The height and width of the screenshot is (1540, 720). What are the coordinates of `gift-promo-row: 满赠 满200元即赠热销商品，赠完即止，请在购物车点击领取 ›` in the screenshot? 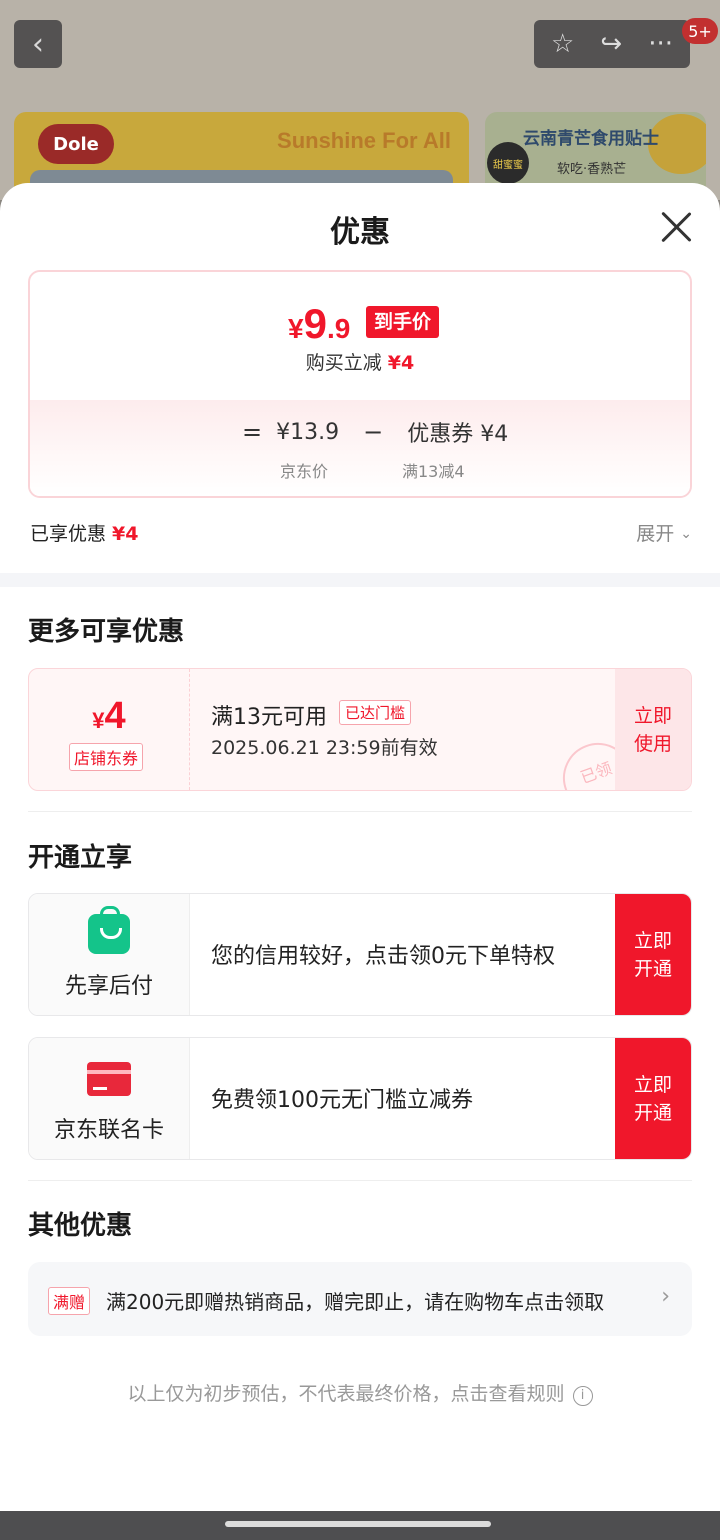 It's located at (360, 1299).